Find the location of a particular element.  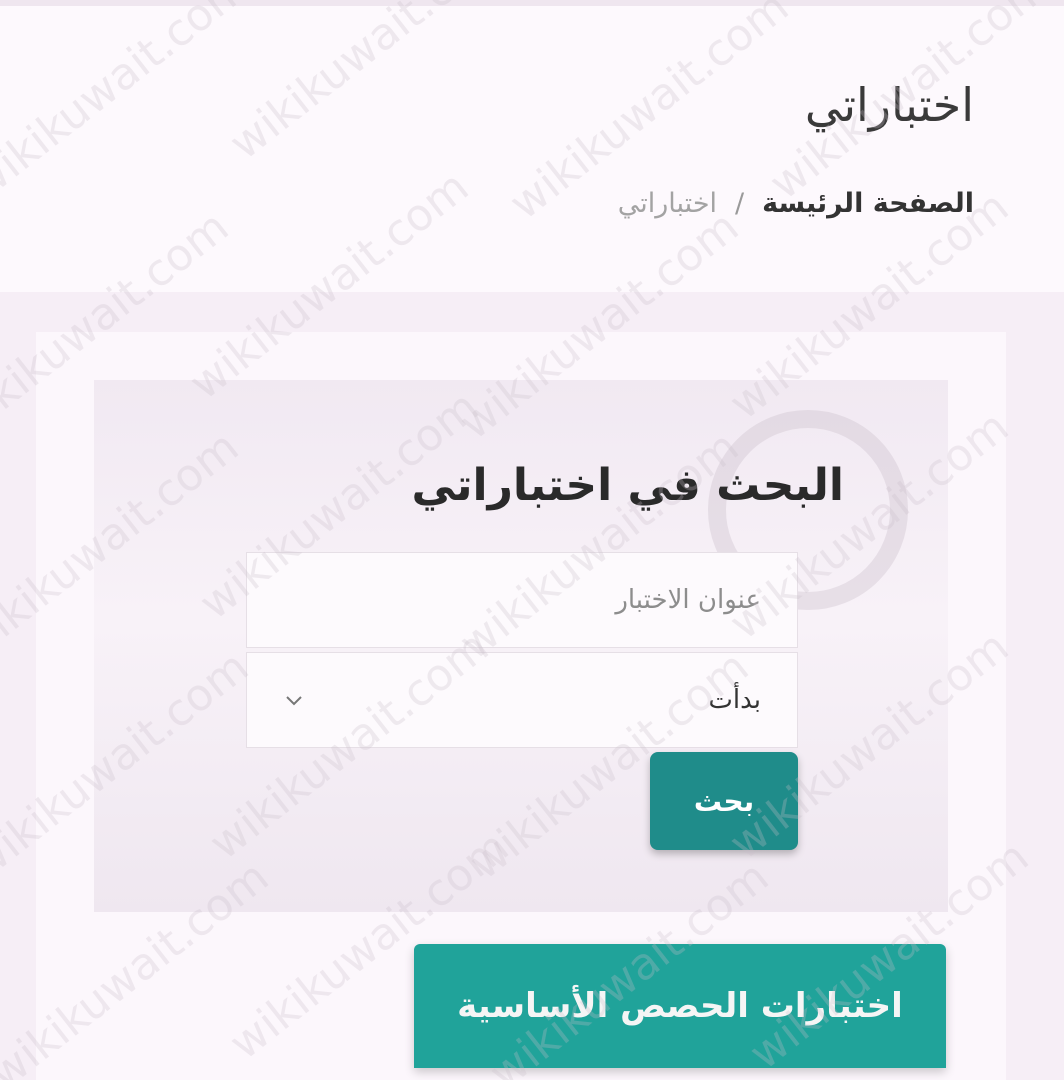

page-title: اختباراتي is located at coordinates (889, 105).